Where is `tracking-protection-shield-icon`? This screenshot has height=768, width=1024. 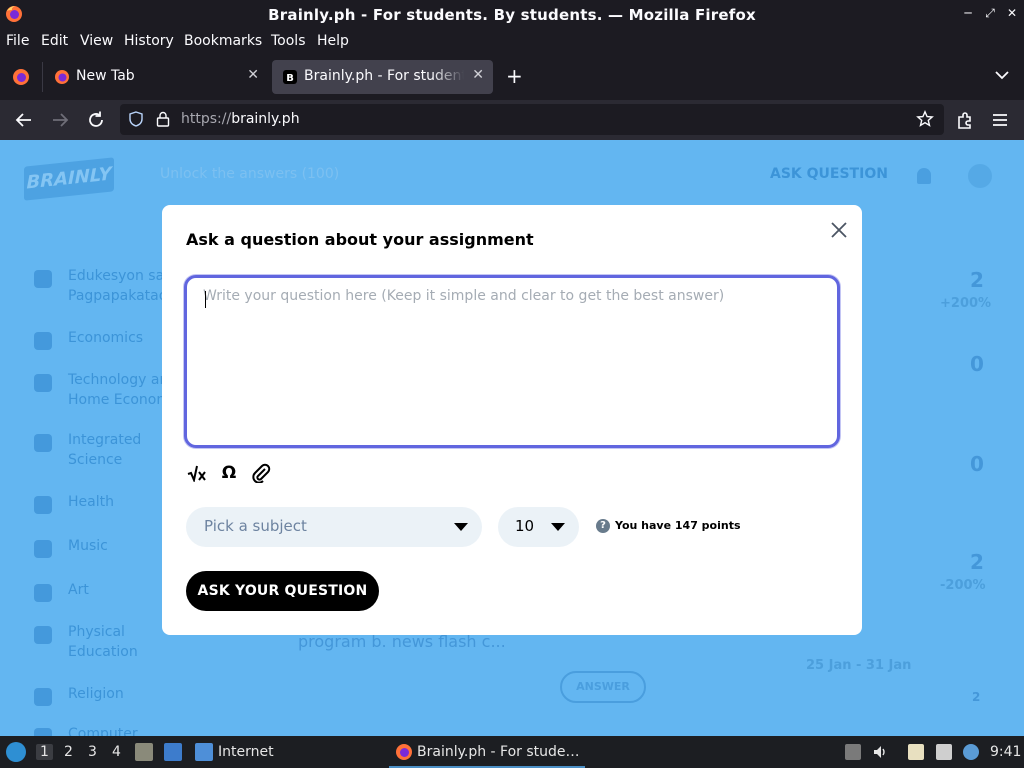 tracking-protection-shield-icon is located at coordinates (136, 119).